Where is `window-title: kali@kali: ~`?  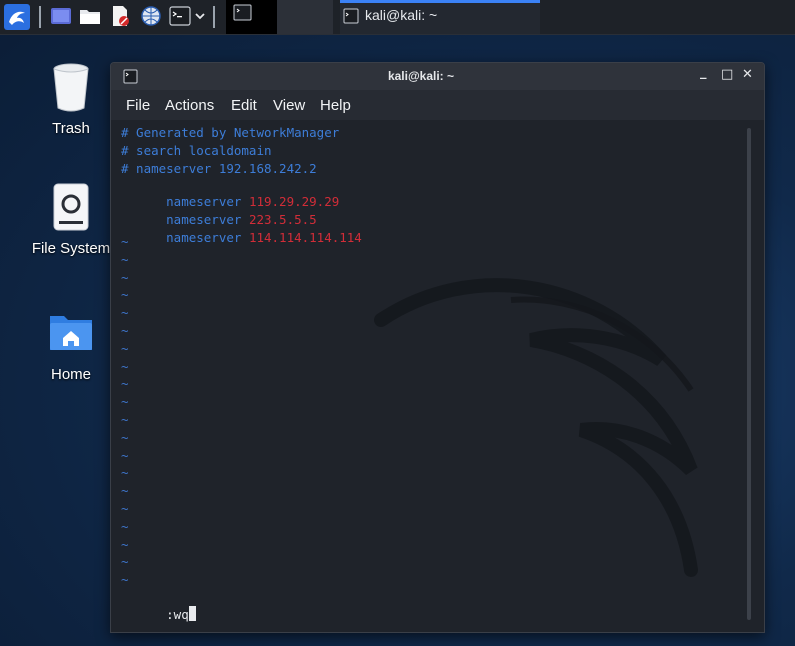
window-title: kali@kali: ~ is located at coordinates (421, 76).